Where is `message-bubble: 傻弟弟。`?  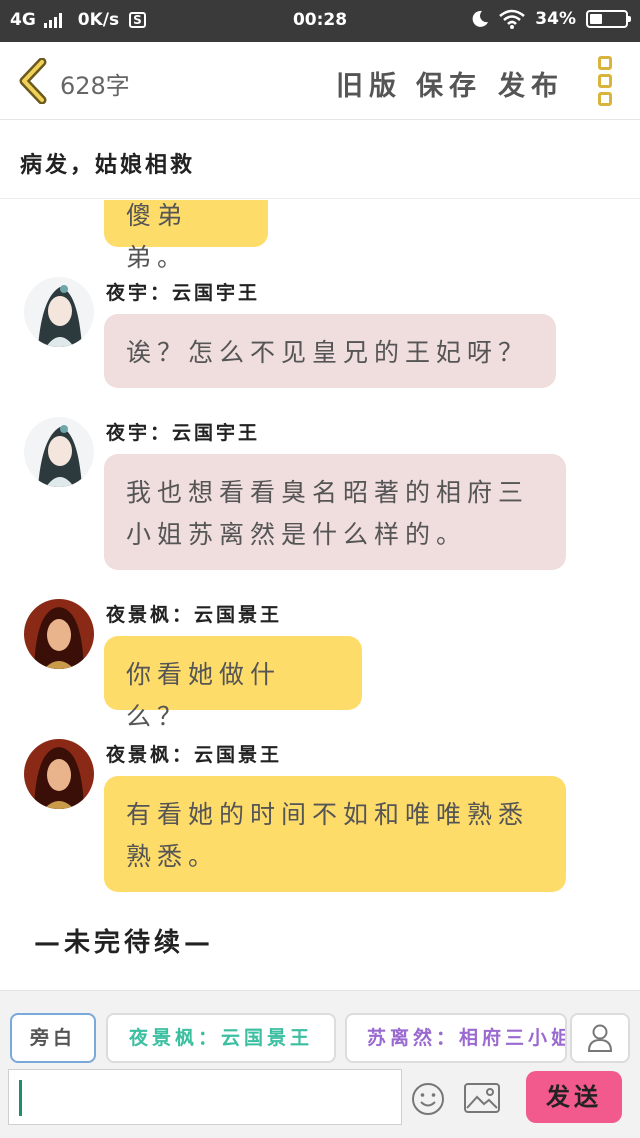 message-bubble: 傻弟弟。 is located at coordinates (186, 236).